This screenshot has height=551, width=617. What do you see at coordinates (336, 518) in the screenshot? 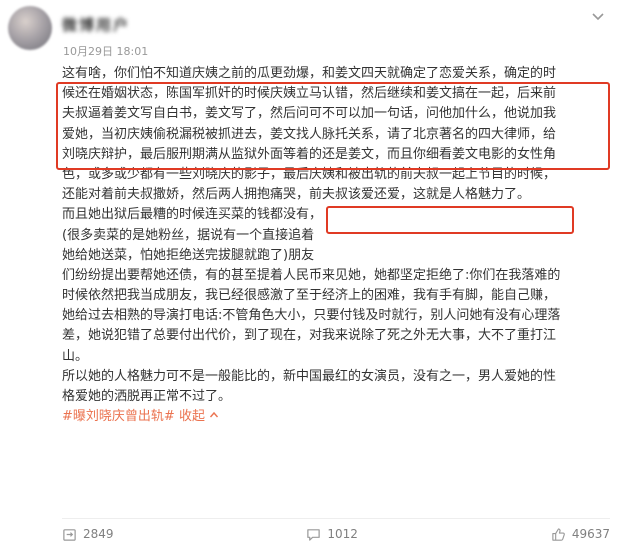
I see `divider` at bounding box center [336, 518].